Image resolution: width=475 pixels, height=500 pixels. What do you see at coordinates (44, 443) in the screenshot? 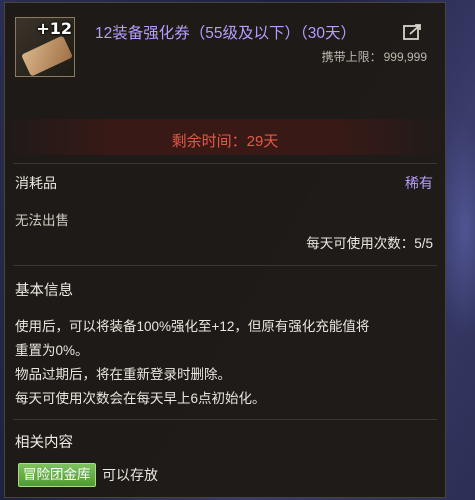
I see `related-title: 相关内容` at bounding box center [44, 443].